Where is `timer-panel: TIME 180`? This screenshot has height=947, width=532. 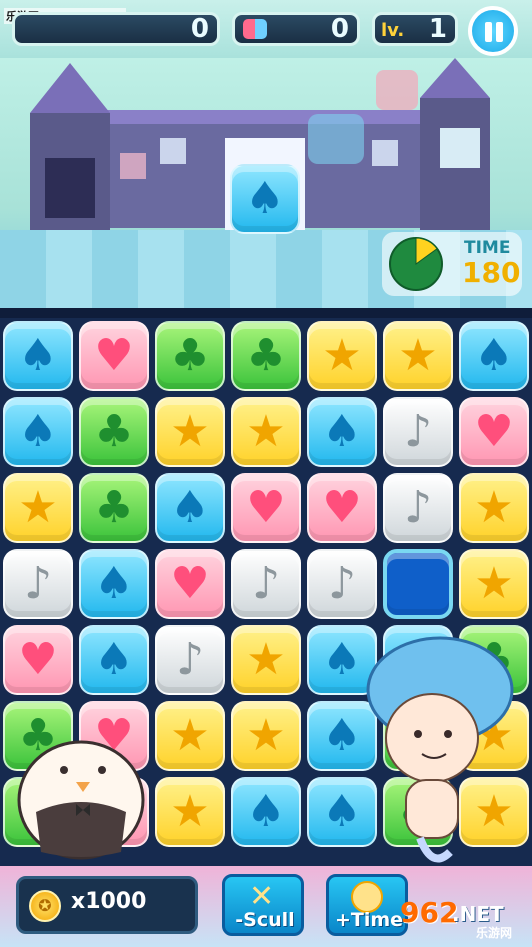
timer-panel: TIME 180 is located at coordinates (452, 264).